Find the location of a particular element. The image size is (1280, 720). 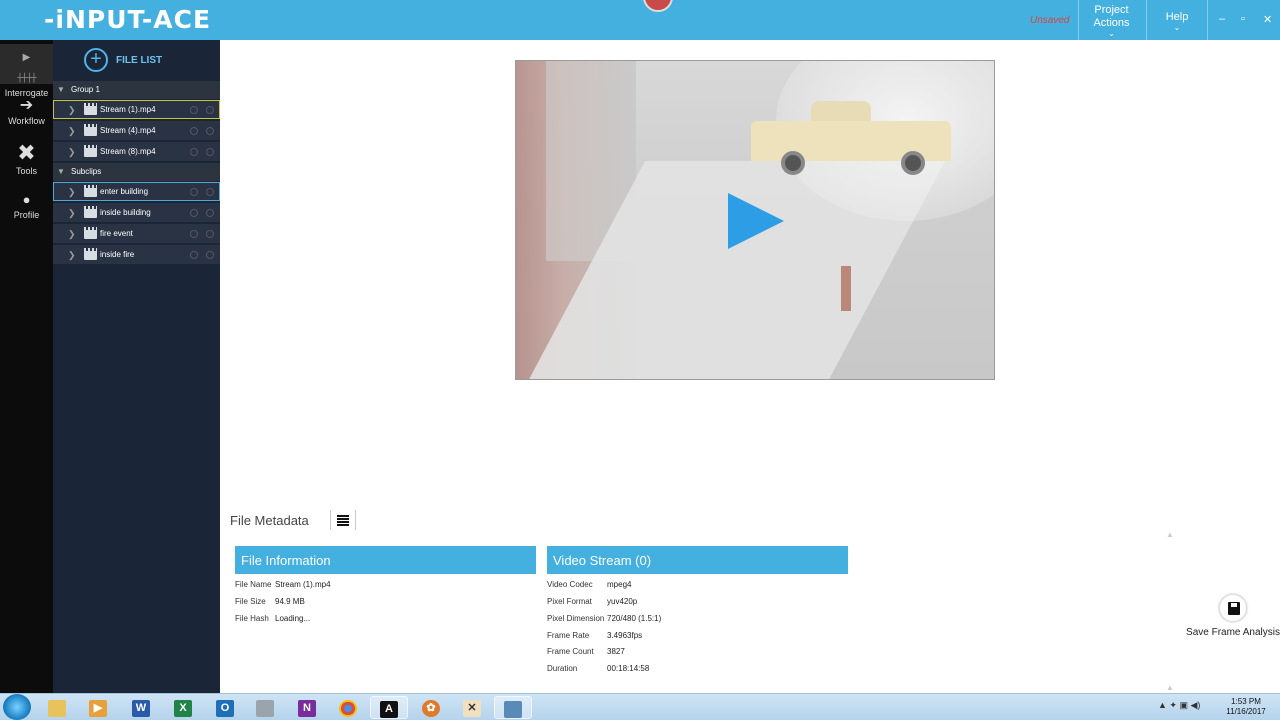

person-icon: ● is located at coordinates (26, 199).